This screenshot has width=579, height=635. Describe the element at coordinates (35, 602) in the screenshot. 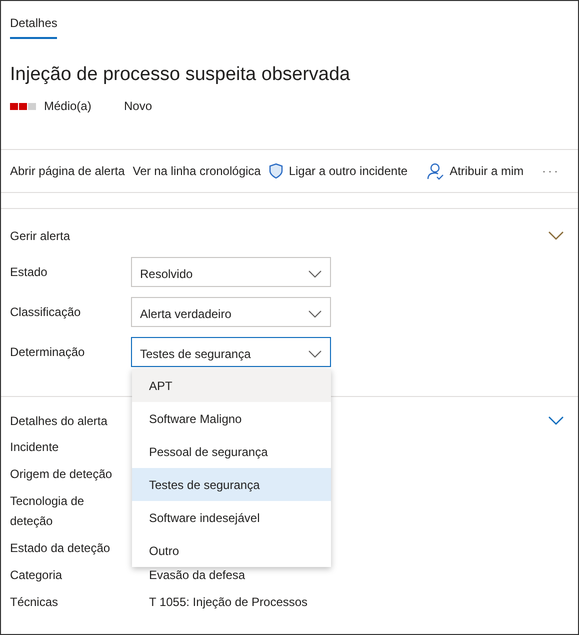

I see `detail-label: Técnicas` at that location.